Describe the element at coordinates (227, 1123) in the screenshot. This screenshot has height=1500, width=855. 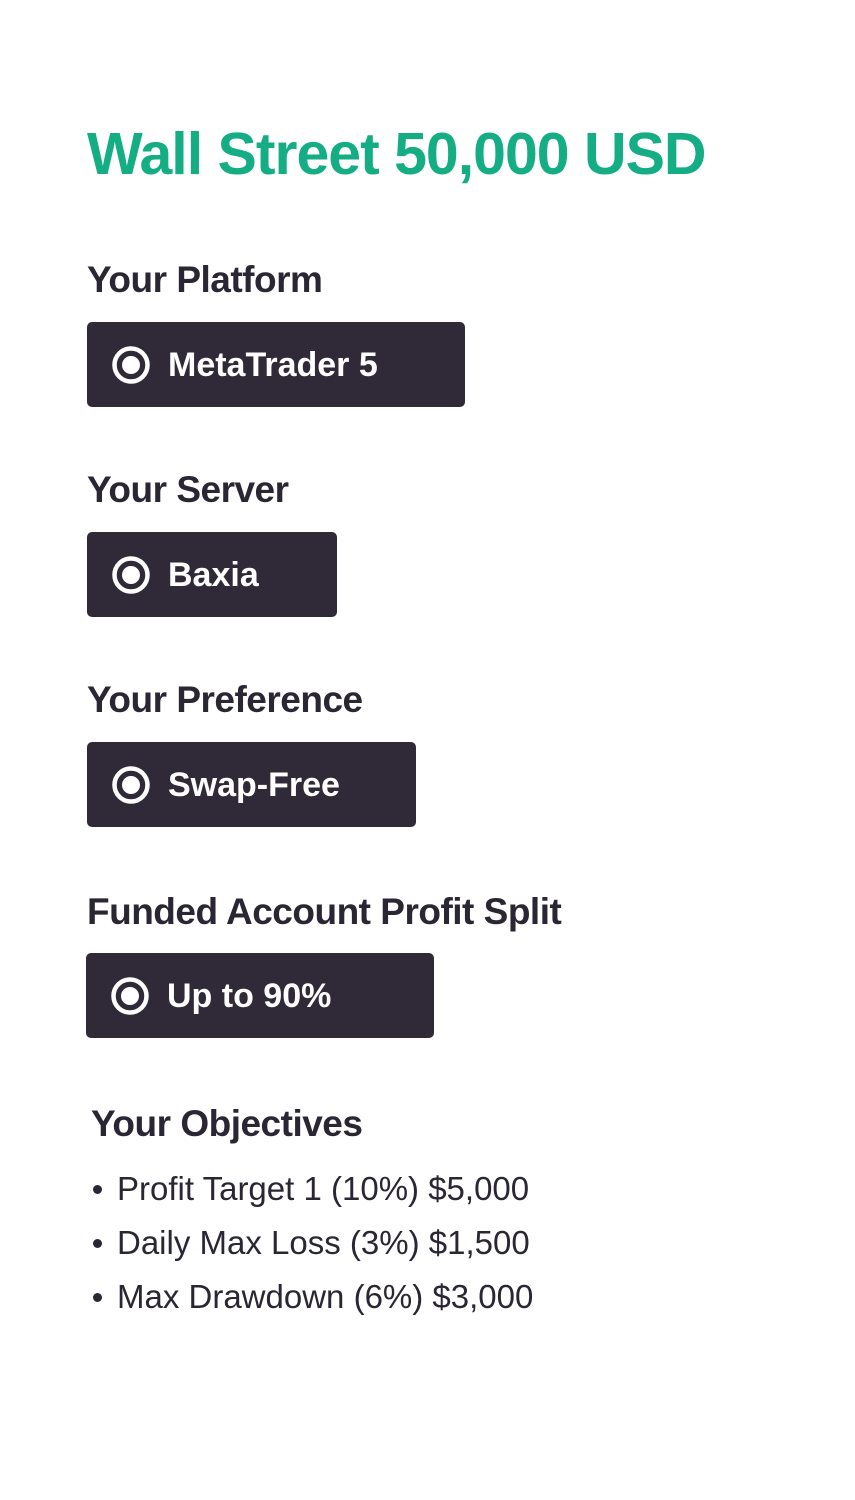
I see `objectives-heading: Your Objectives` at that location.